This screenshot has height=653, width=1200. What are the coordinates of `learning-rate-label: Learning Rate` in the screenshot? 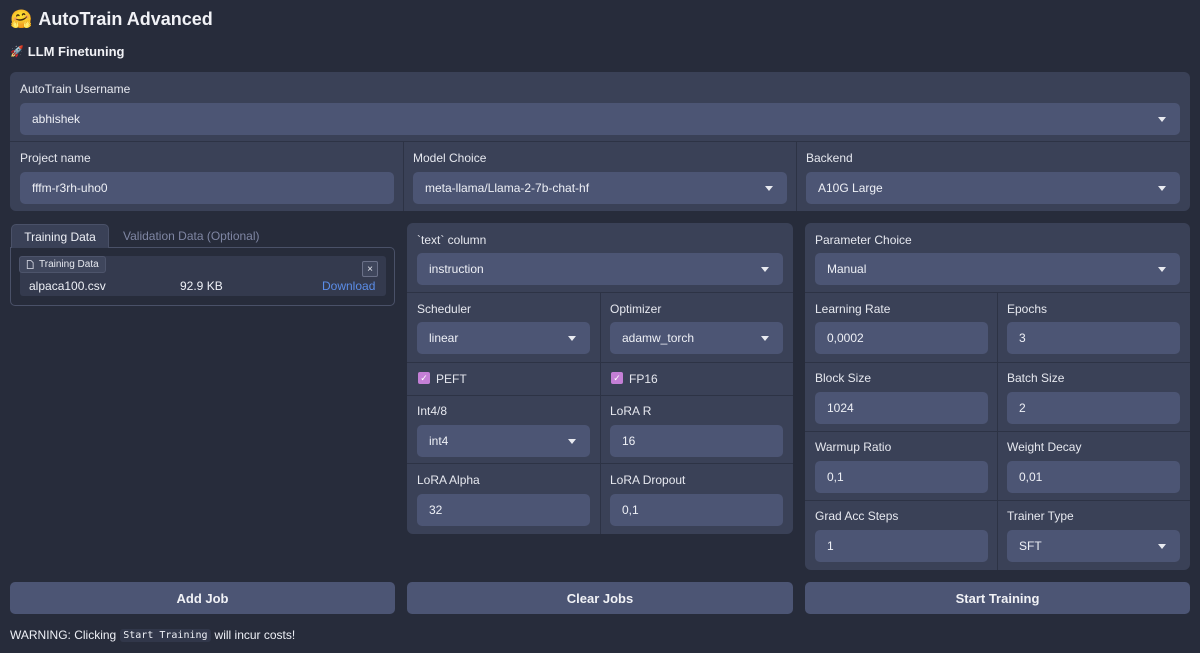 It's located at (853, 309).